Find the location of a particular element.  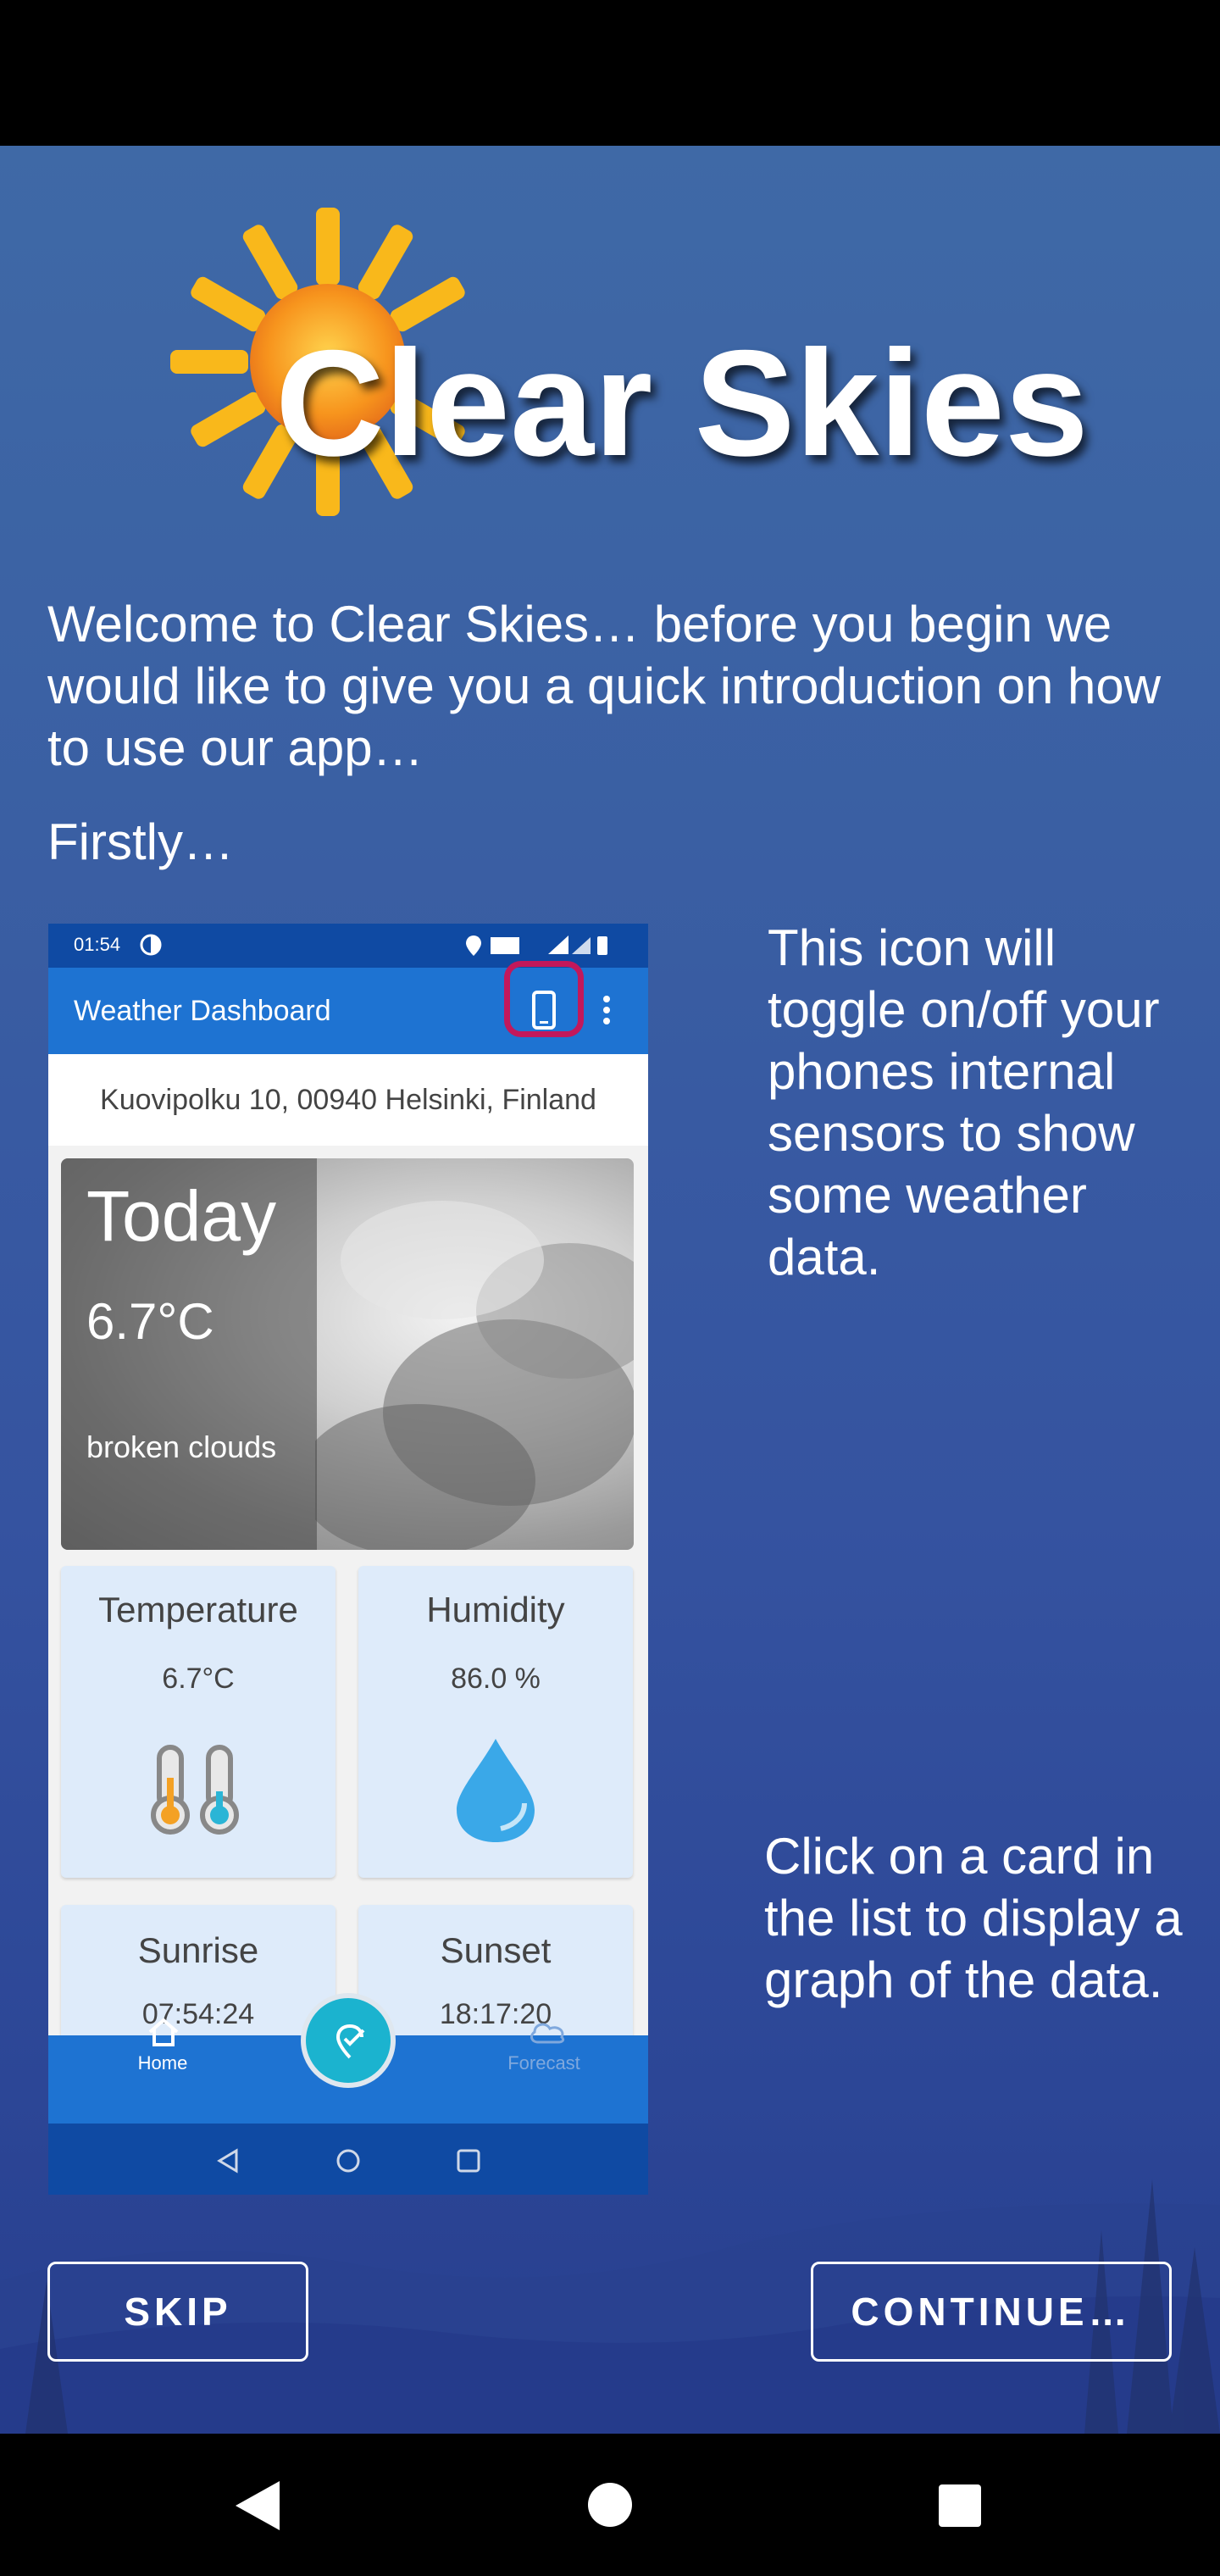

humidity-label: Humidity is located at coordinates (495, 1609).